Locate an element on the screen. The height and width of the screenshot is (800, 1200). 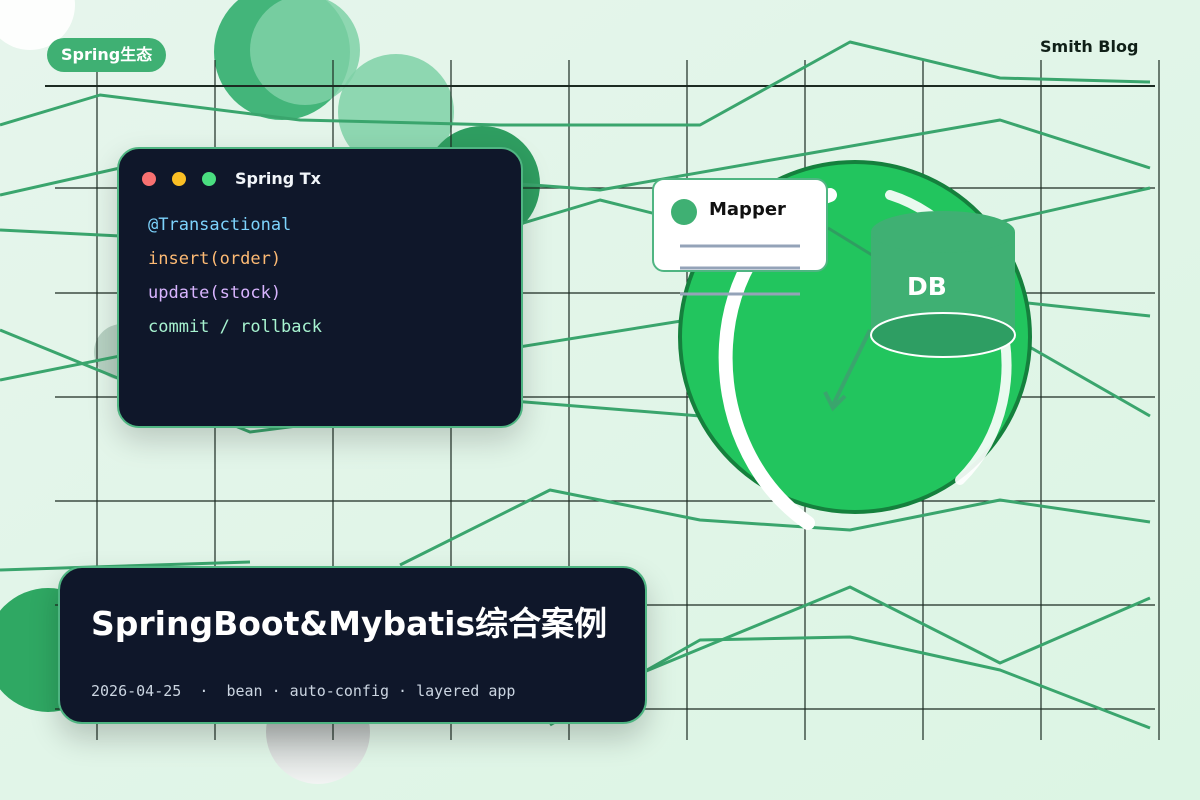
close-dot-icon is located at coordinates (149, 179).